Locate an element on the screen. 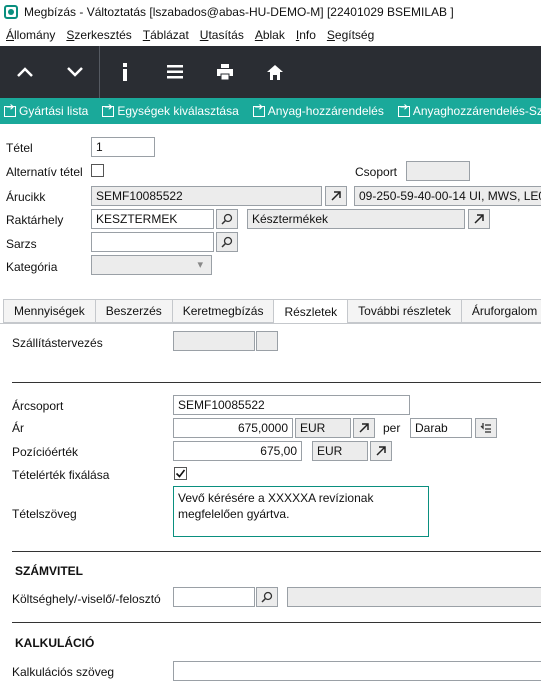 The height and width of the screenshot is (691, 541). koltseghely-search-button is located at coordinates (267, 597).